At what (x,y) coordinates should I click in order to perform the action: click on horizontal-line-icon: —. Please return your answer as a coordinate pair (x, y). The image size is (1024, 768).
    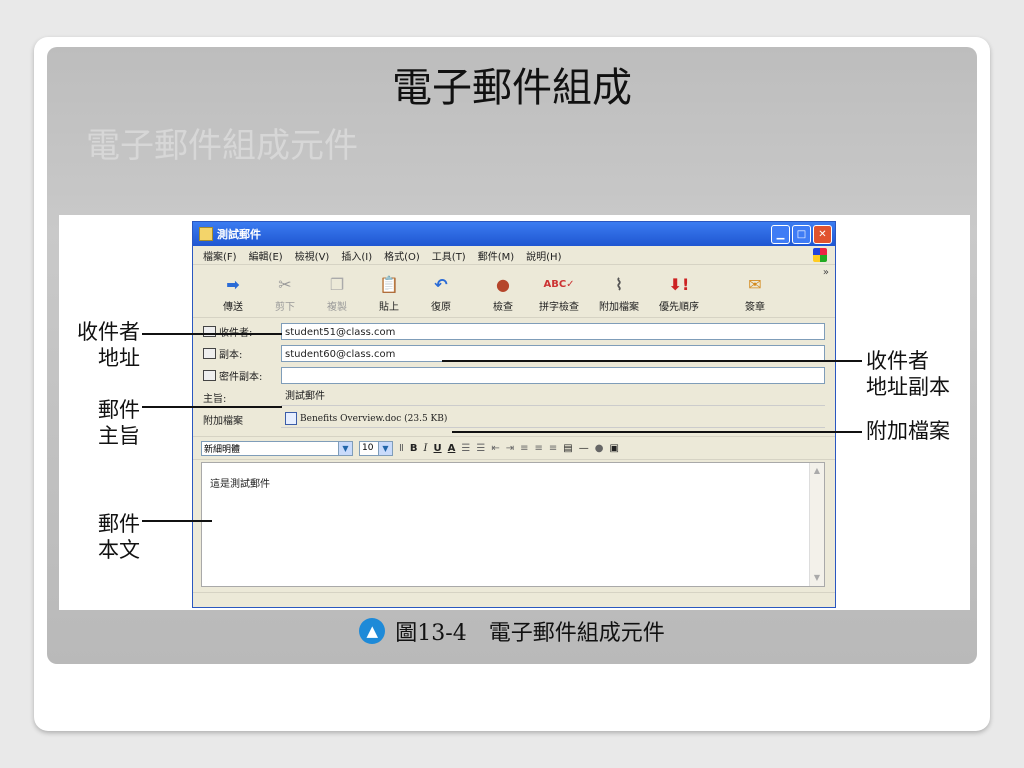
    Looking at the image, I should click on (584, 448).